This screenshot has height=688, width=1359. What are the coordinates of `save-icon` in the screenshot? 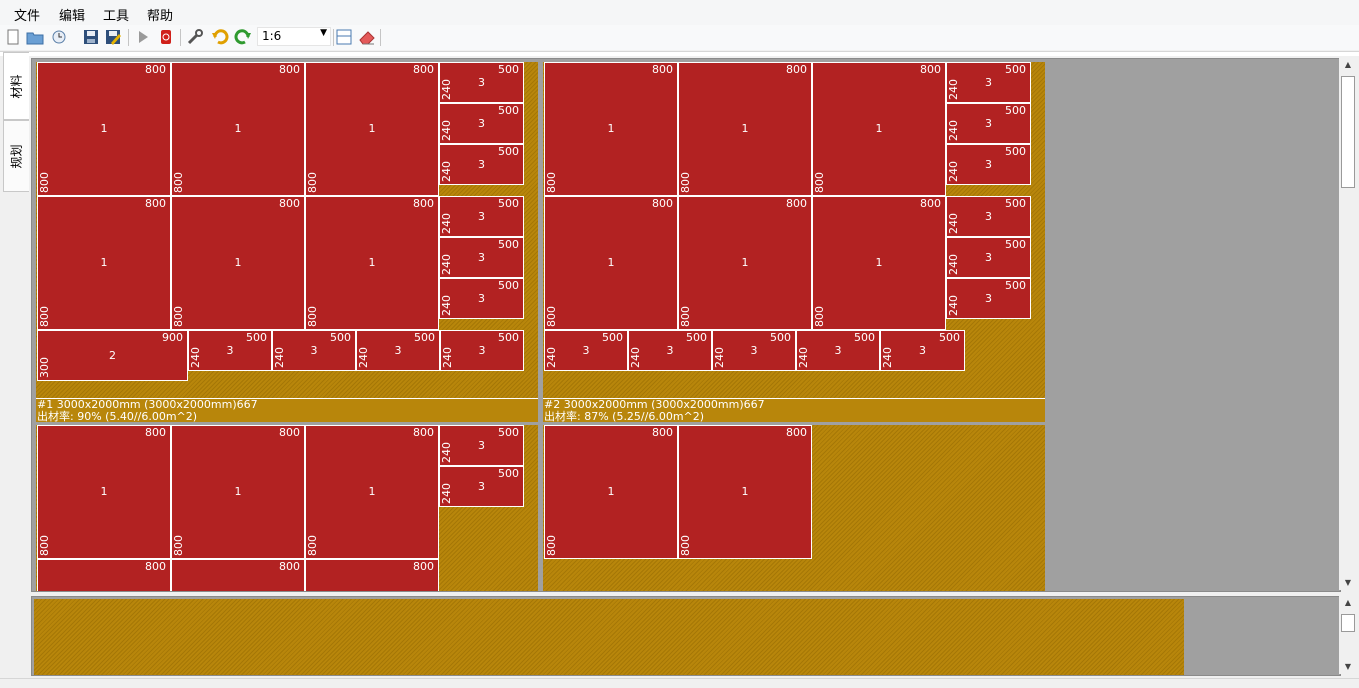 It's located at (91, 37).